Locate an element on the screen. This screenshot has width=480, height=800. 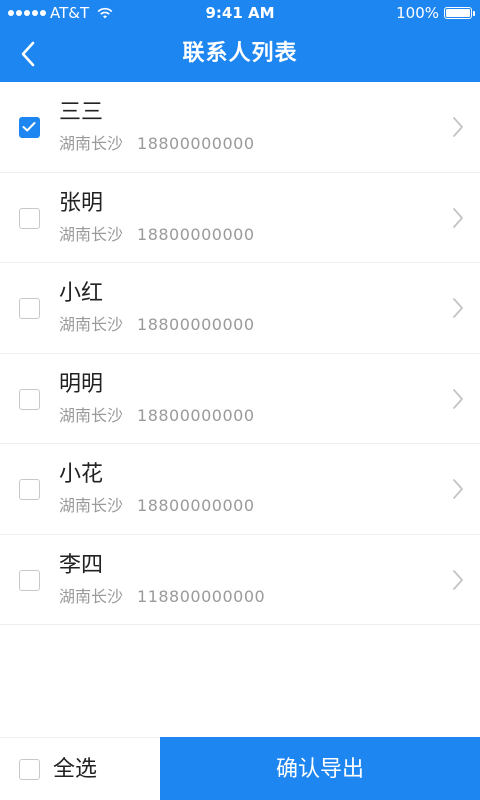
contact-name: 三三 is located at coordinates (81, 112).